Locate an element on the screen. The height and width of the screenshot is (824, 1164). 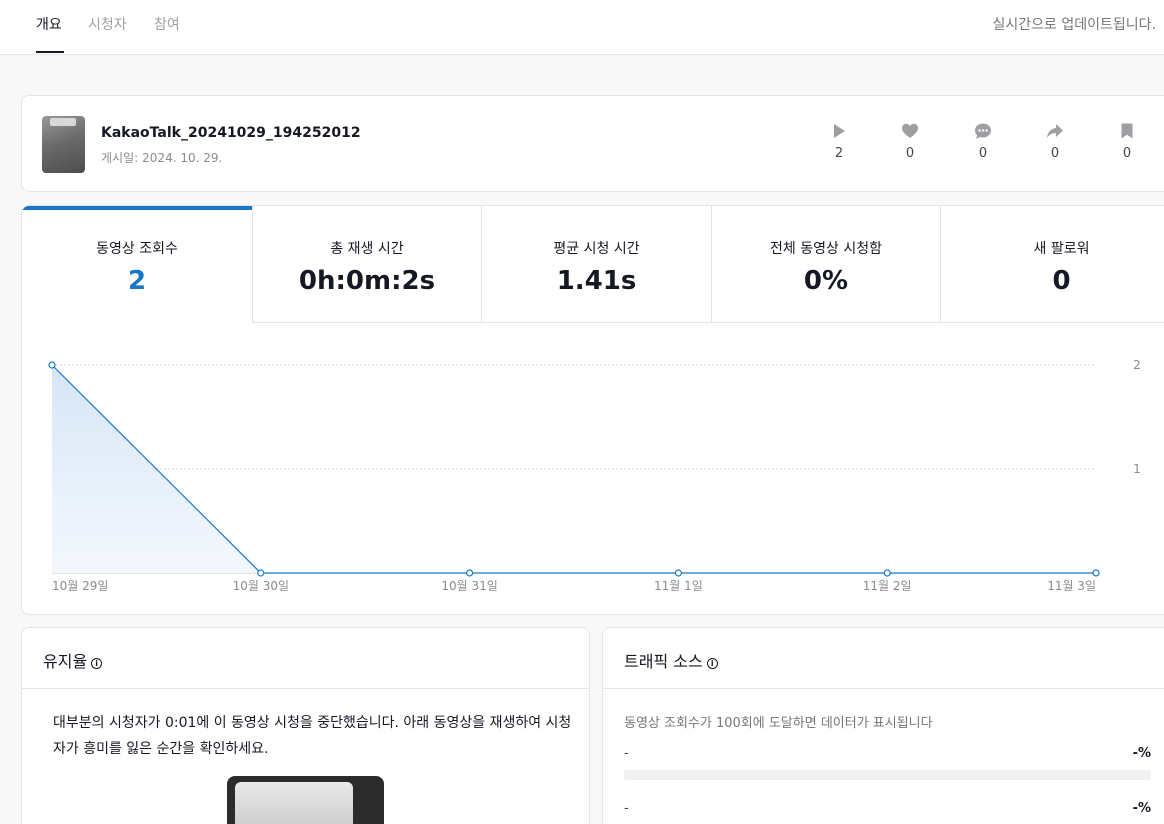
metric-label: 새 팔로워 is located at coordinates (1061, 249).